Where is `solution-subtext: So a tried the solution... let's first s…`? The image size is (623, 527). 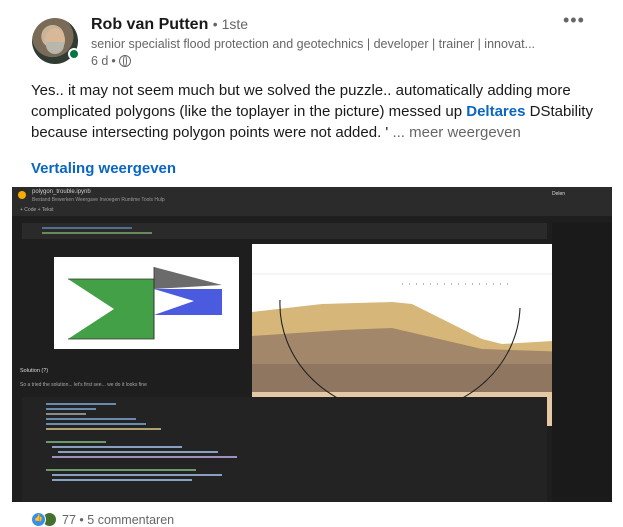
solution-subtext: So a tried the solution... let's first s… is located at coordinates (83, 385).